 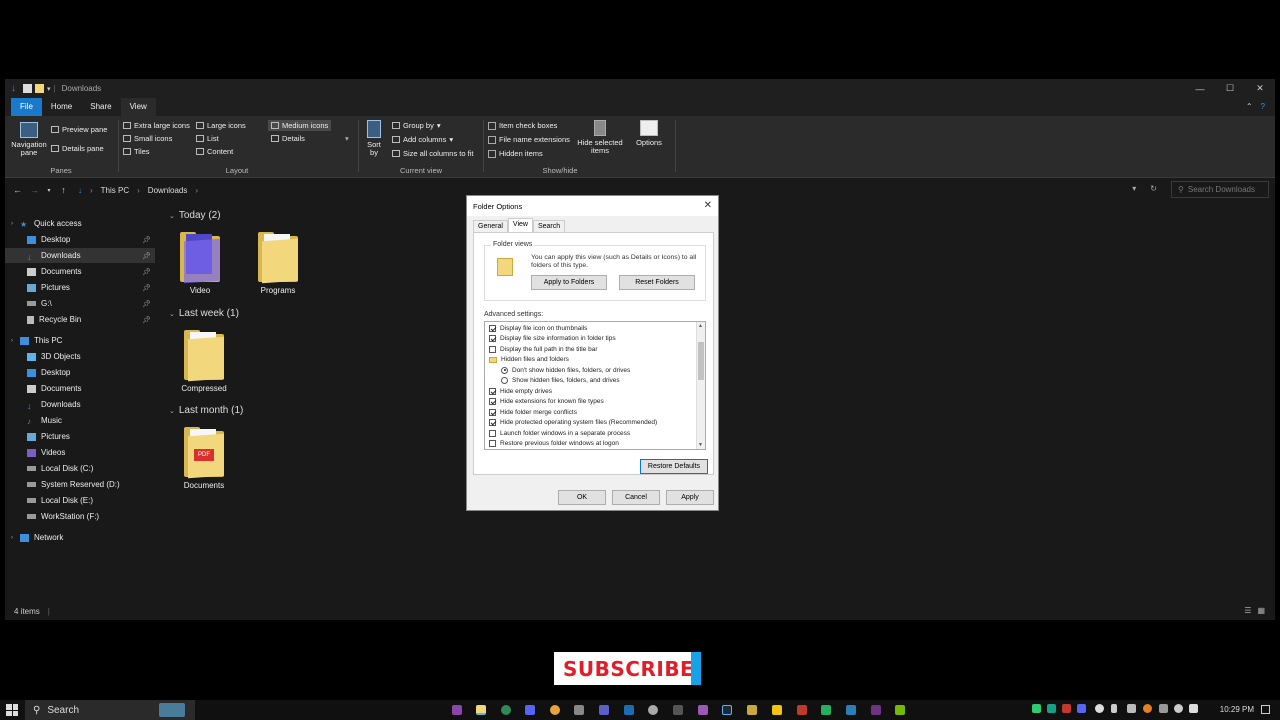 What do you see at coordinates (700, 445) in the screenshot?
I see `scroll-down-icon: ▼` at bounding box center [700, 445].